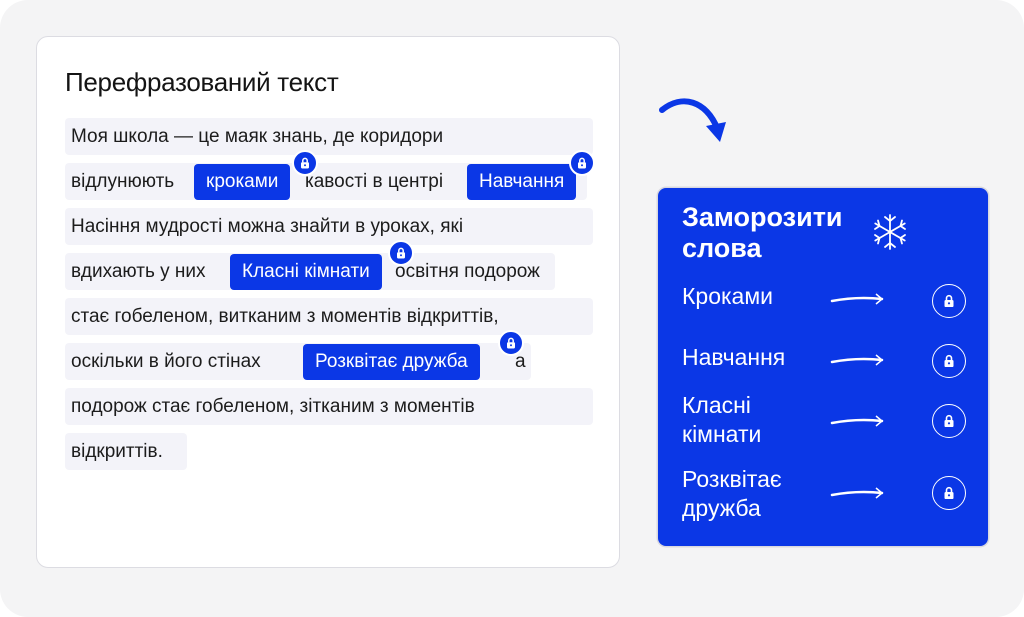 The width and height of the screenshot is (1024, 617). Describe the element at coordinates (734, 357) in the screenshot. I see `freeze-word-label: Навчання` at that location.